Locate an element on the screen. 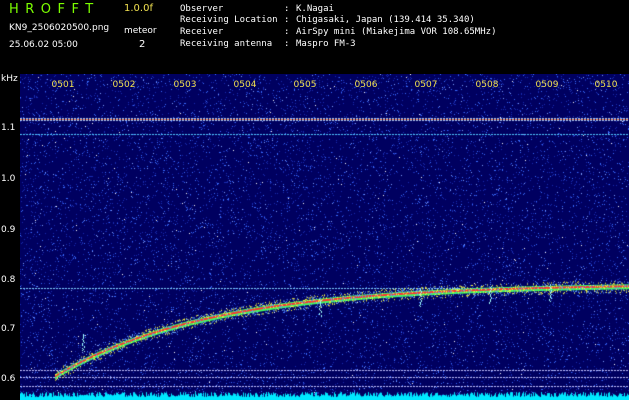 The height and width of the screenshot is (400, 629). meteor-count: 2 is located at coordinates (142, 44).